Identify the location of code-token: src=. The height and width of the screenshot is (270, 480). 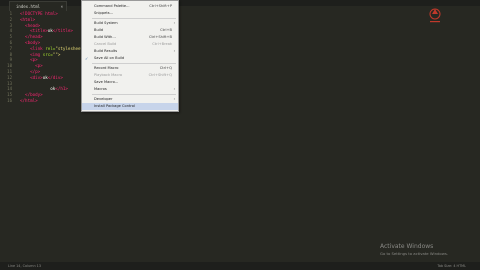
(47, 54).